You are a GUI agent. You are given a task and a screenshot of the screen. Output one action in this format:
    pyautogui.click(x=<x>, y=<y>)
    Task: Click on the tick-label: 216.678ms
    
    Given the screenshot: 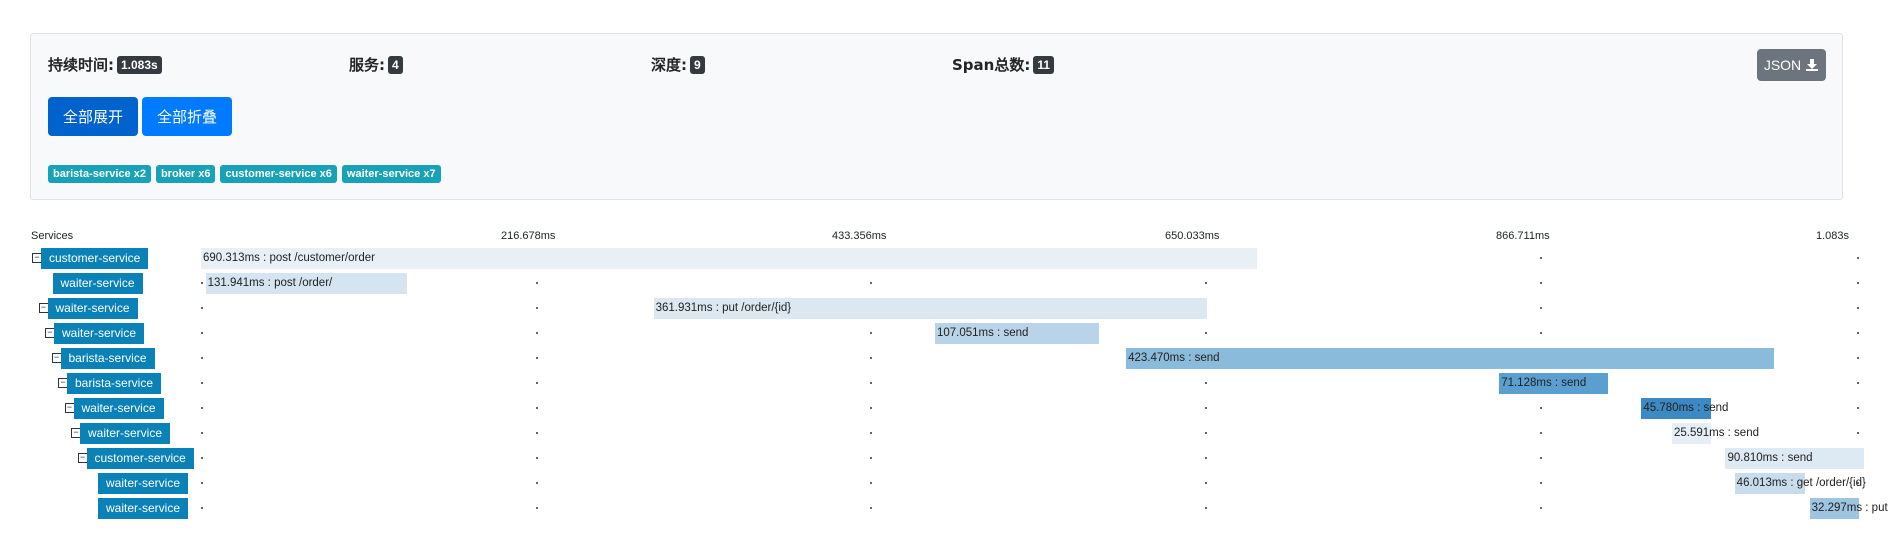 What is the action you would take?
    pyautogui.click(x=528, y=236)
    